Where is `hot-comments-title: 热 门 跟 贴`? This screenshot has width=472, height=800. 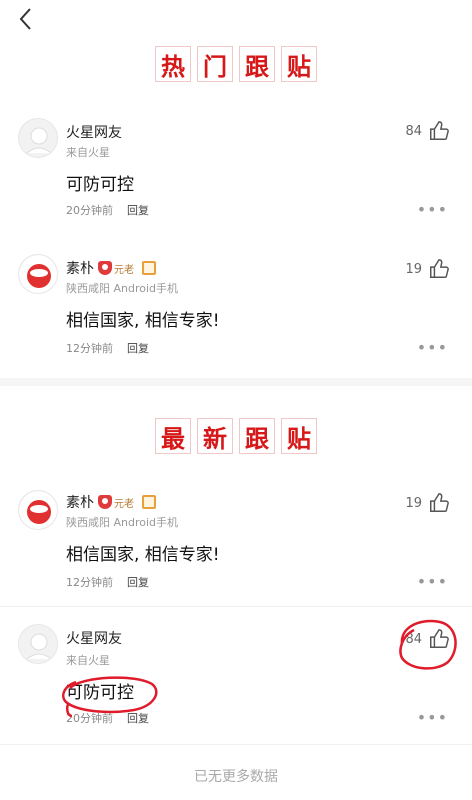 hot-comments-title: 热 门 跟 贴 is located at coordinates (236, 64).